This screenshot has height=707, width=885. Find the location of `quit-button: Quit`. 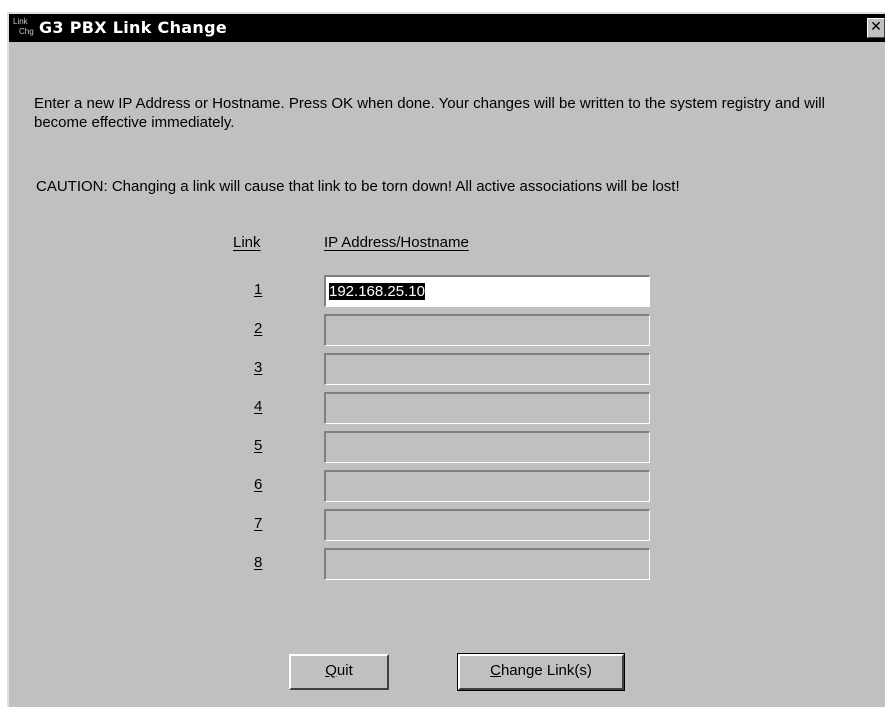

quit-button: Quit is located at coordinates (339, 672).